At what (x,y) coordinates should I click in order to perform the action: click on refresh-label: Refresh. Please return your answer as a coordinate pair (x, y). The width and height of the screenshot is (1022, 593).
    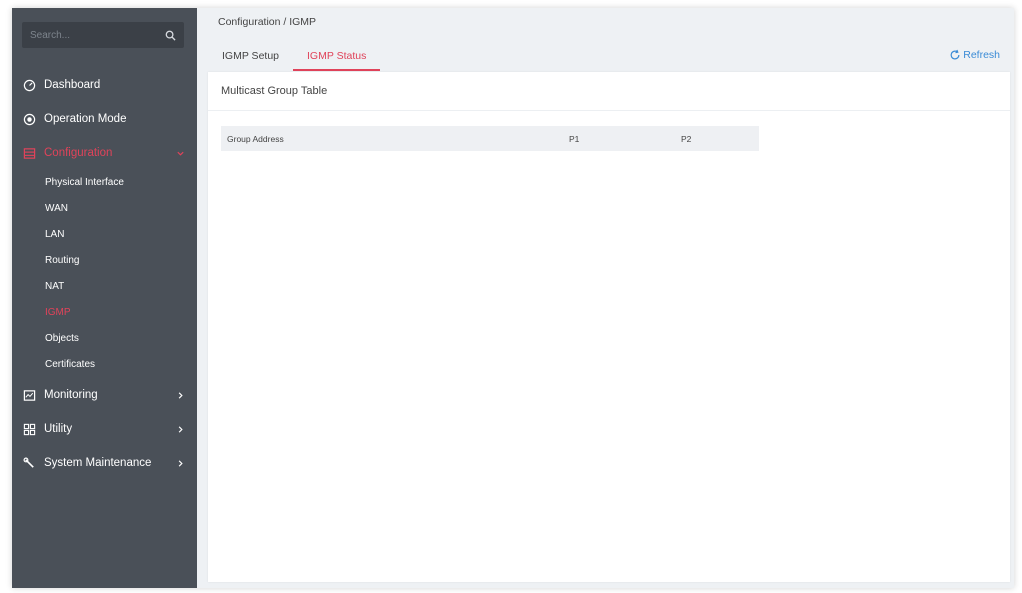
    Looking at the image, I should click on (981, 55).